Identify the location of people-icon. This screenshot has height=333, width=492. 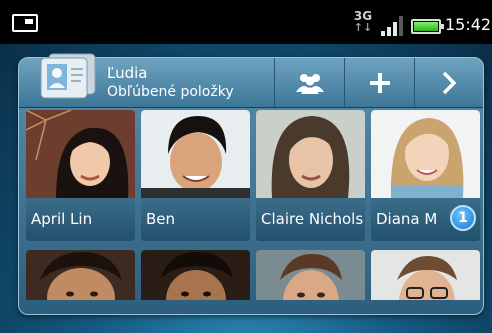
(309, 83).